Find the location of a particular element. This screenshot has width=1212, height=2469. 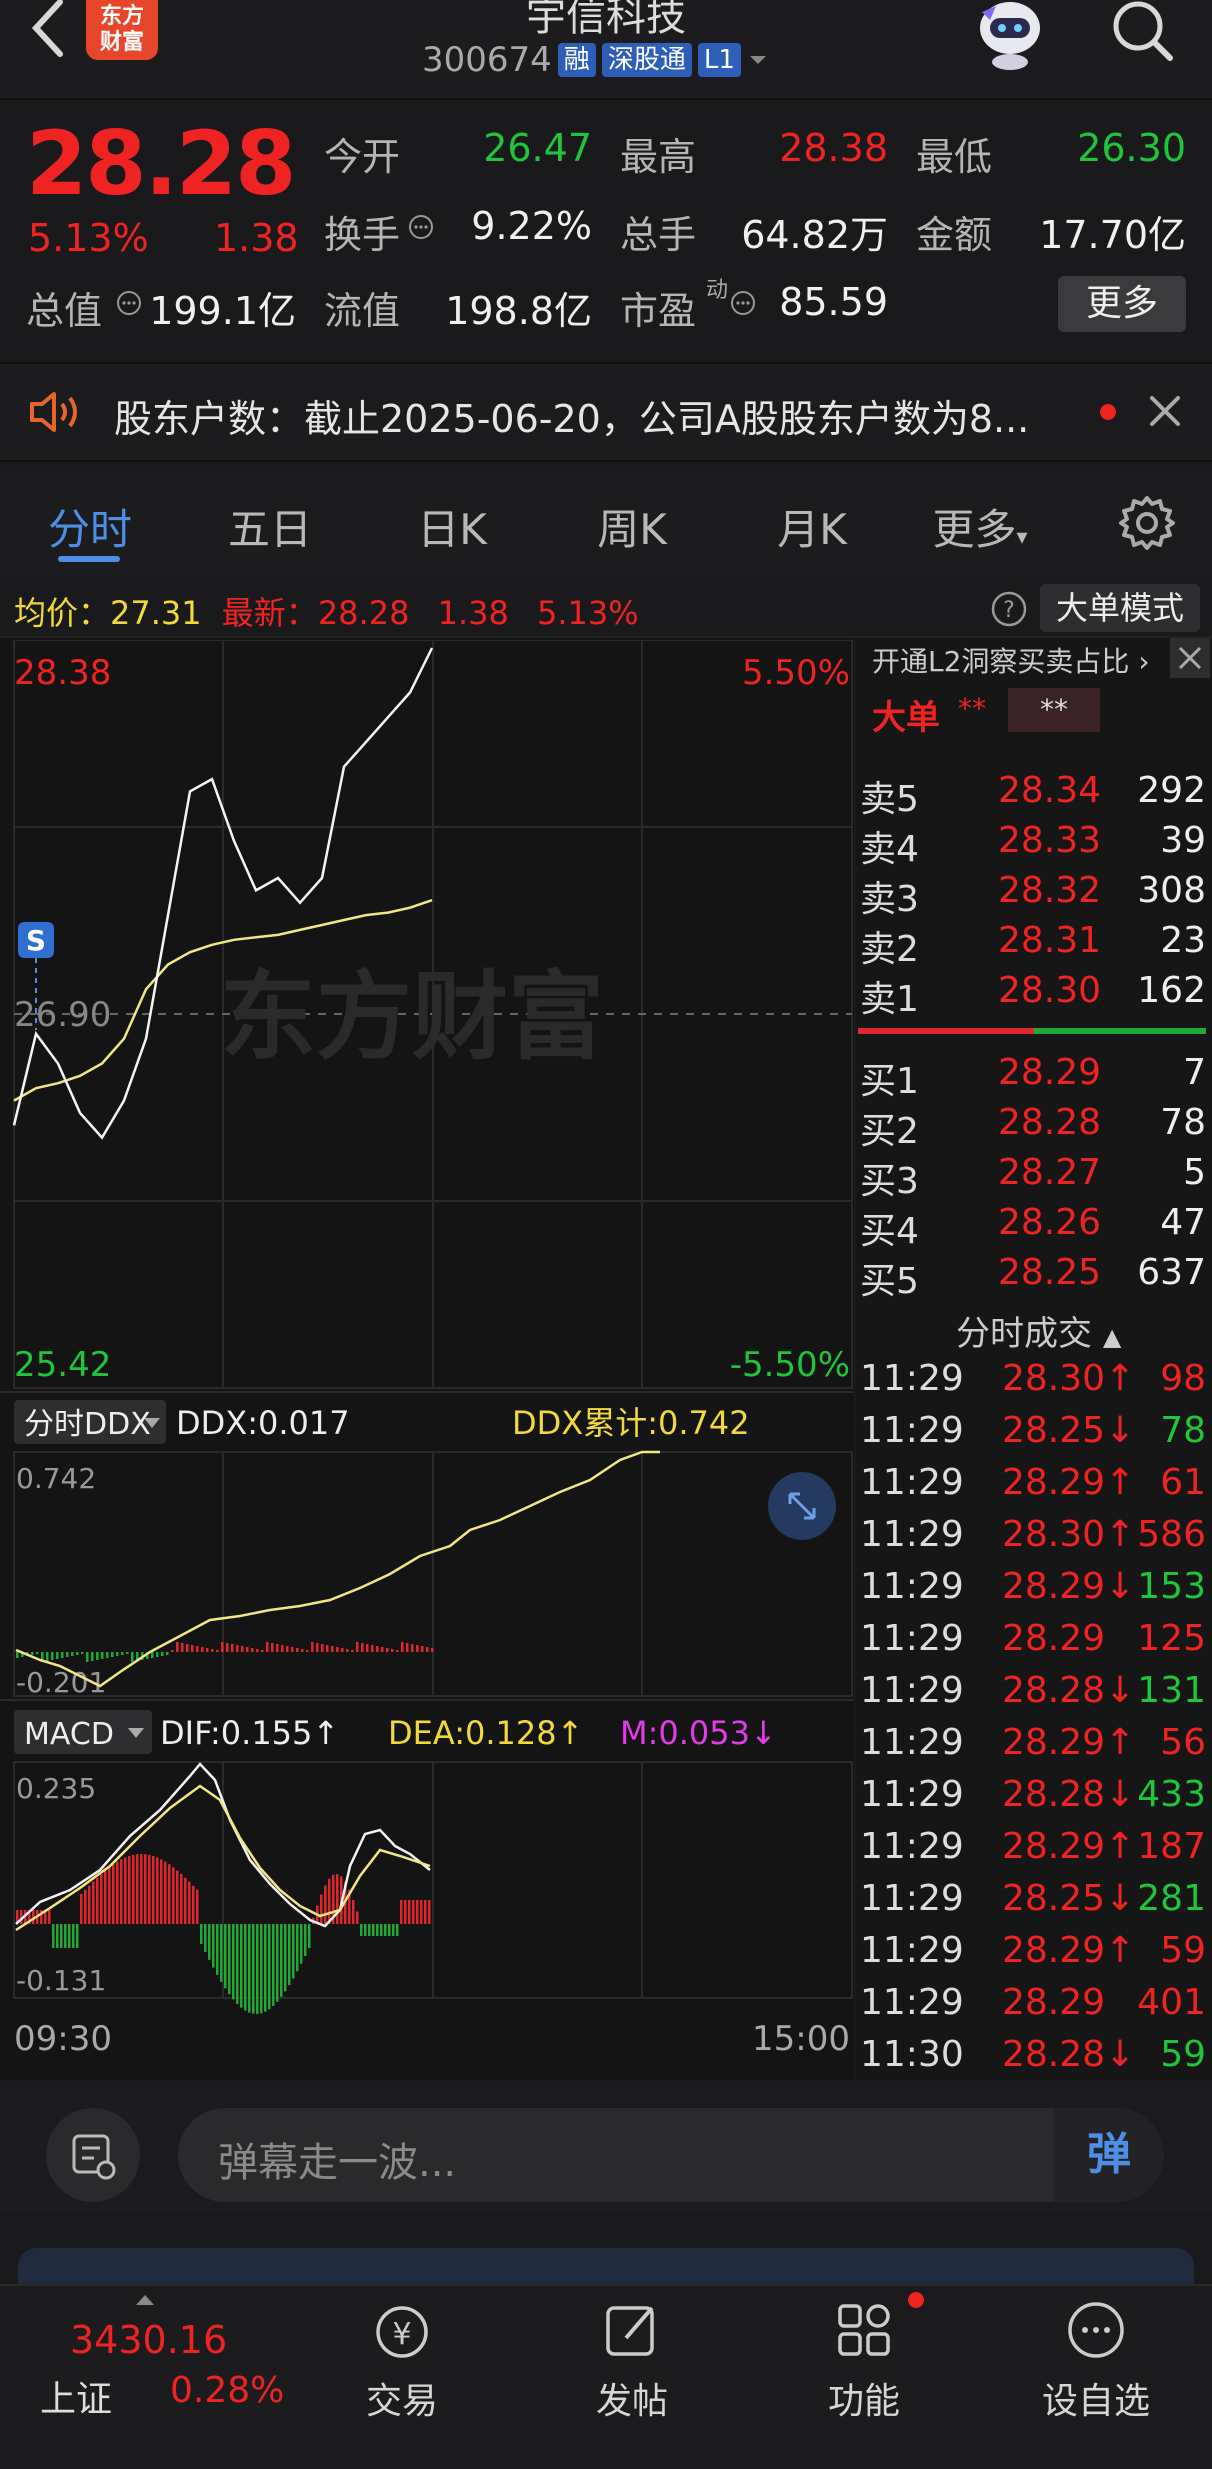

low-label: 最低 is located at coordinates (954, 157).